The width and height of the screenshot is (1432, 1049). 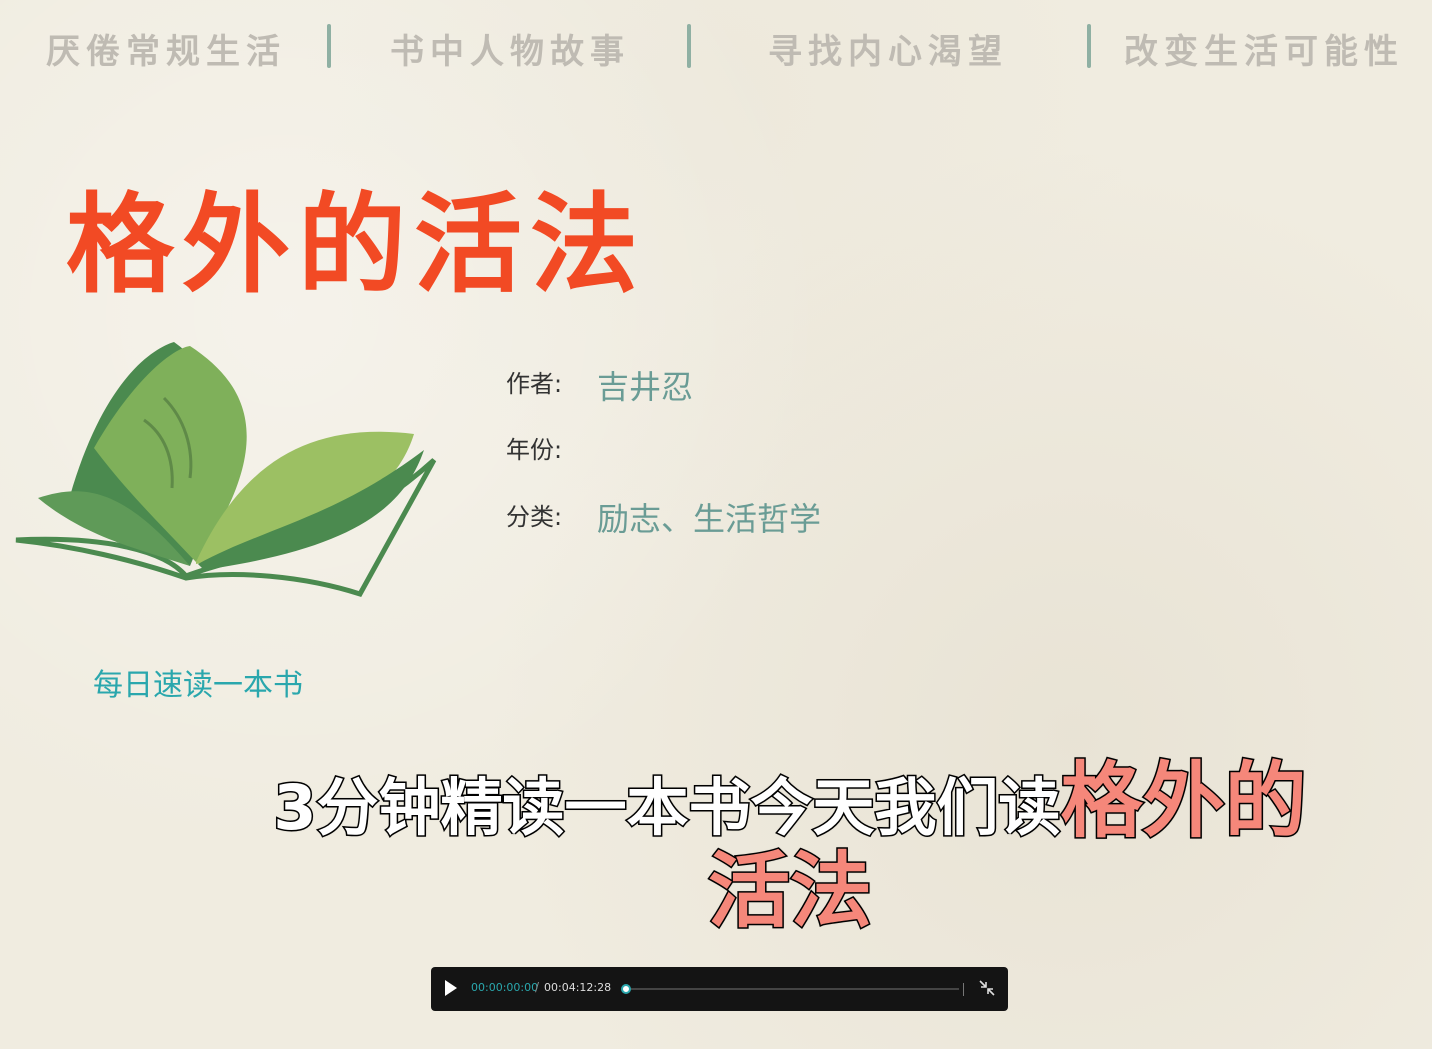 What do you see at coordinates (667, 808) in the screenshot?
I see `subtitle-prefix: 3分钟精读一本书今天我们读` at bounding box center [667, 808].